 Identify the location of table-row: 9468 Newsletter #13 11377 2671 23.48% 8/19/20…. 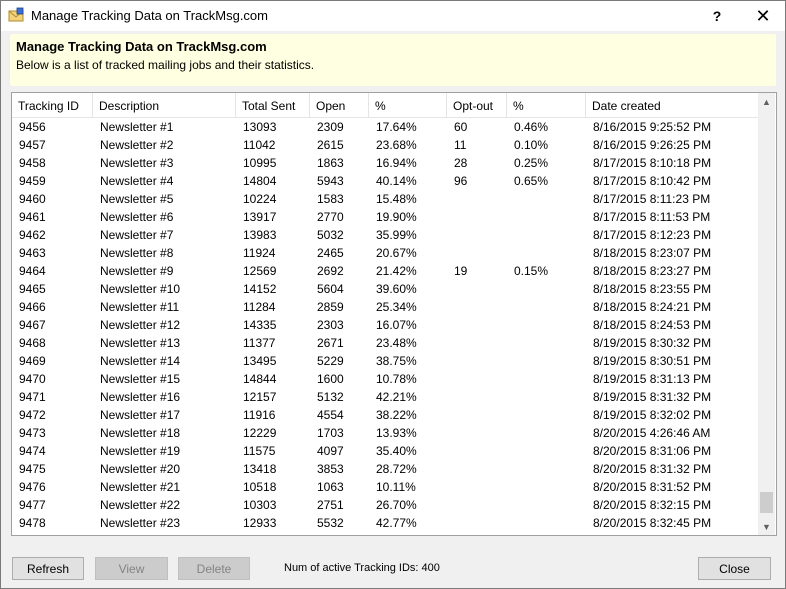
(385, 343).